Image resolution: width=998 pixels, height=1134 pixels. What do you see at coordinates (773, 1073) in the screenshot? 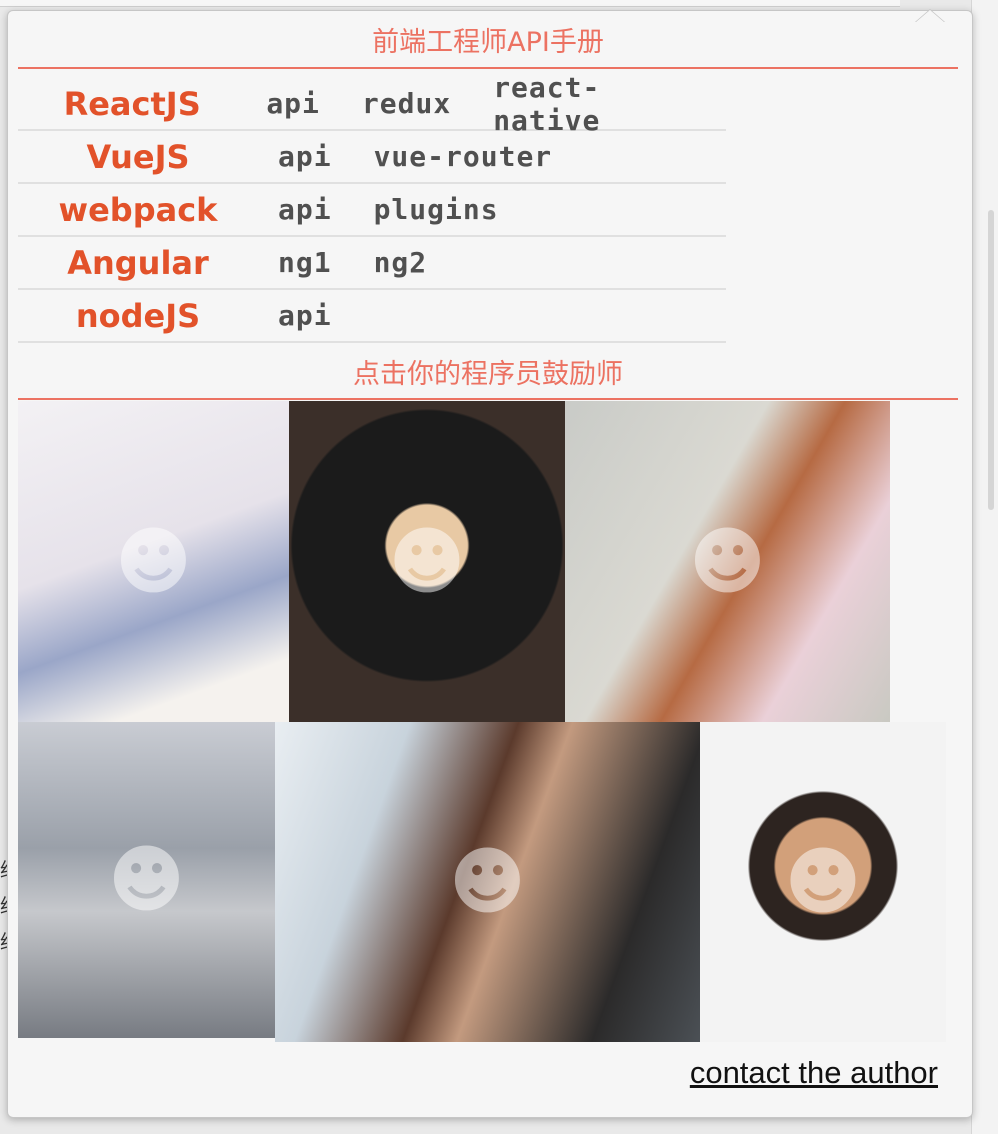
I see `contact-author-link: contact the author` at bounding box center [773, 1073].